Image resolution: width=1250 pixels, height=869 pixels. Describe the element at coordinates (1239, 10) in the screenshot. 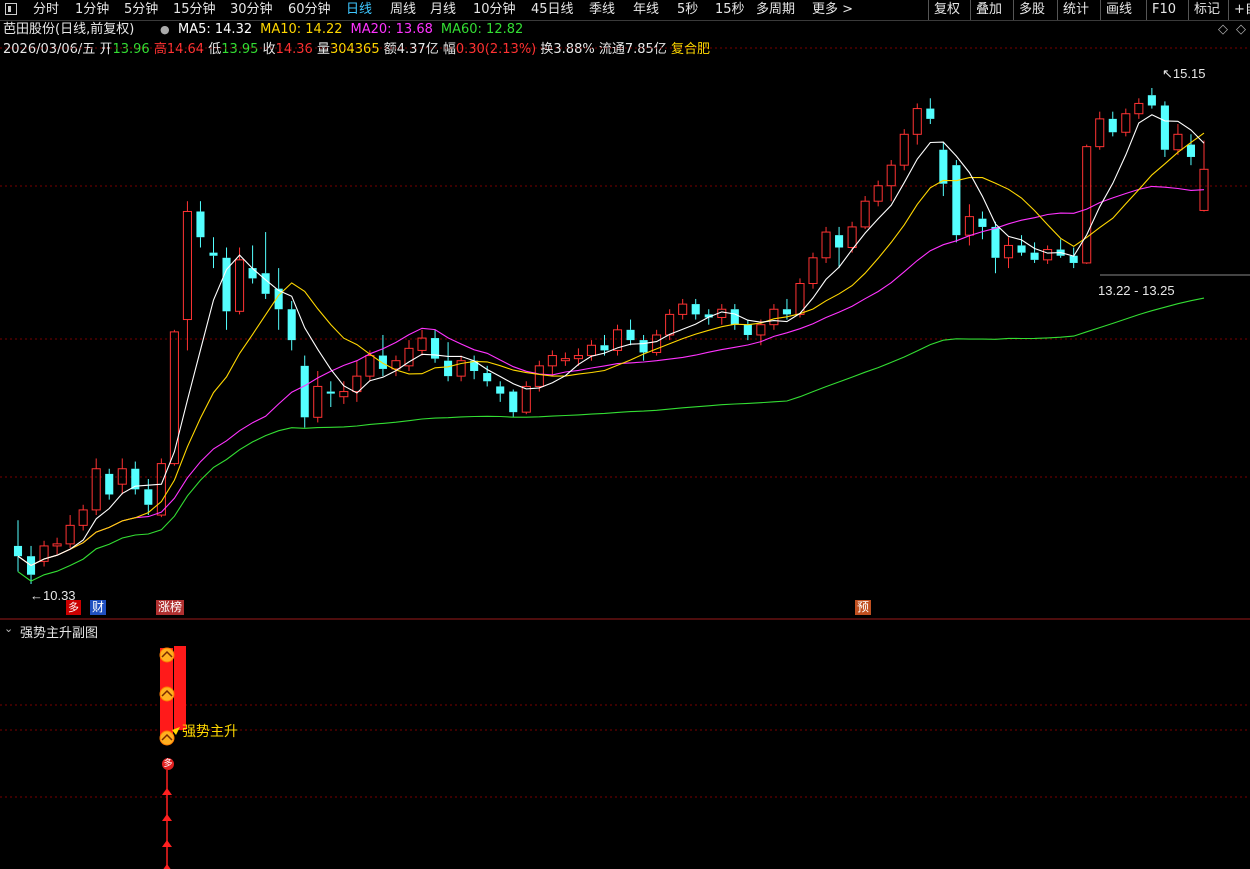

I see `tool-7: +自` at that location.